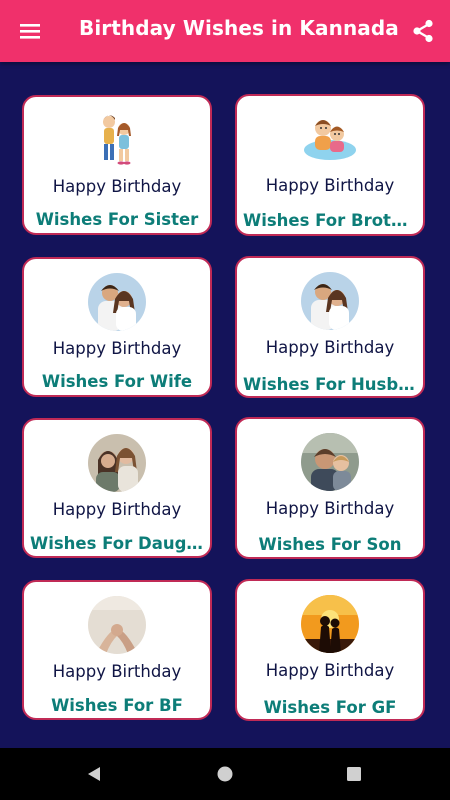 Image resolution: width=450 pixels, height=800 pixels. Describe the element at coordinates (330, 624) in the screenshot. I see `sunset-couple-photo` at that location.